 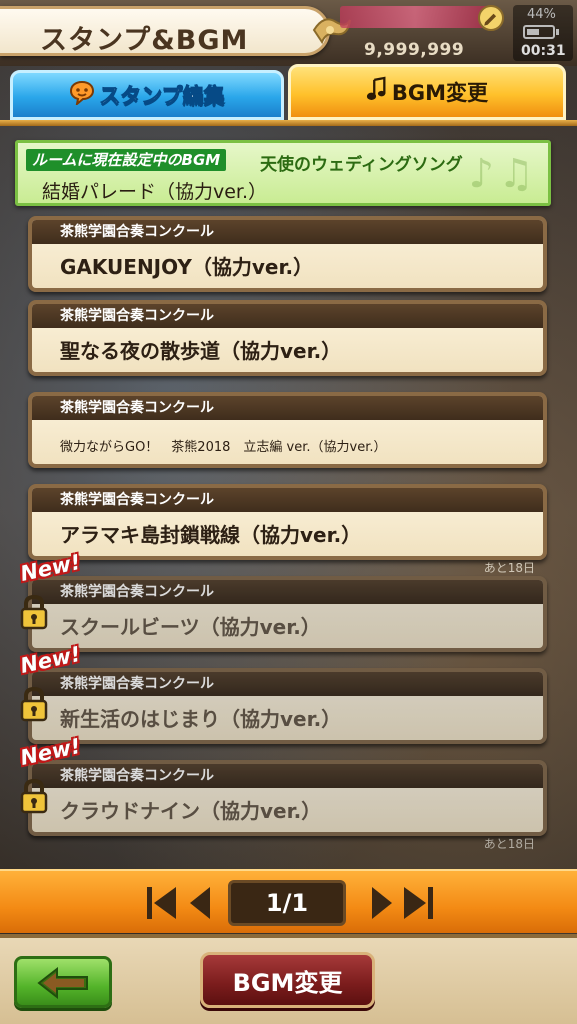 What do you see at coordinates (155, 192) in the screenshot?
I see `current-bgm-value: 結婚パレード（協力ver.）` at bounding box center [155, 192].